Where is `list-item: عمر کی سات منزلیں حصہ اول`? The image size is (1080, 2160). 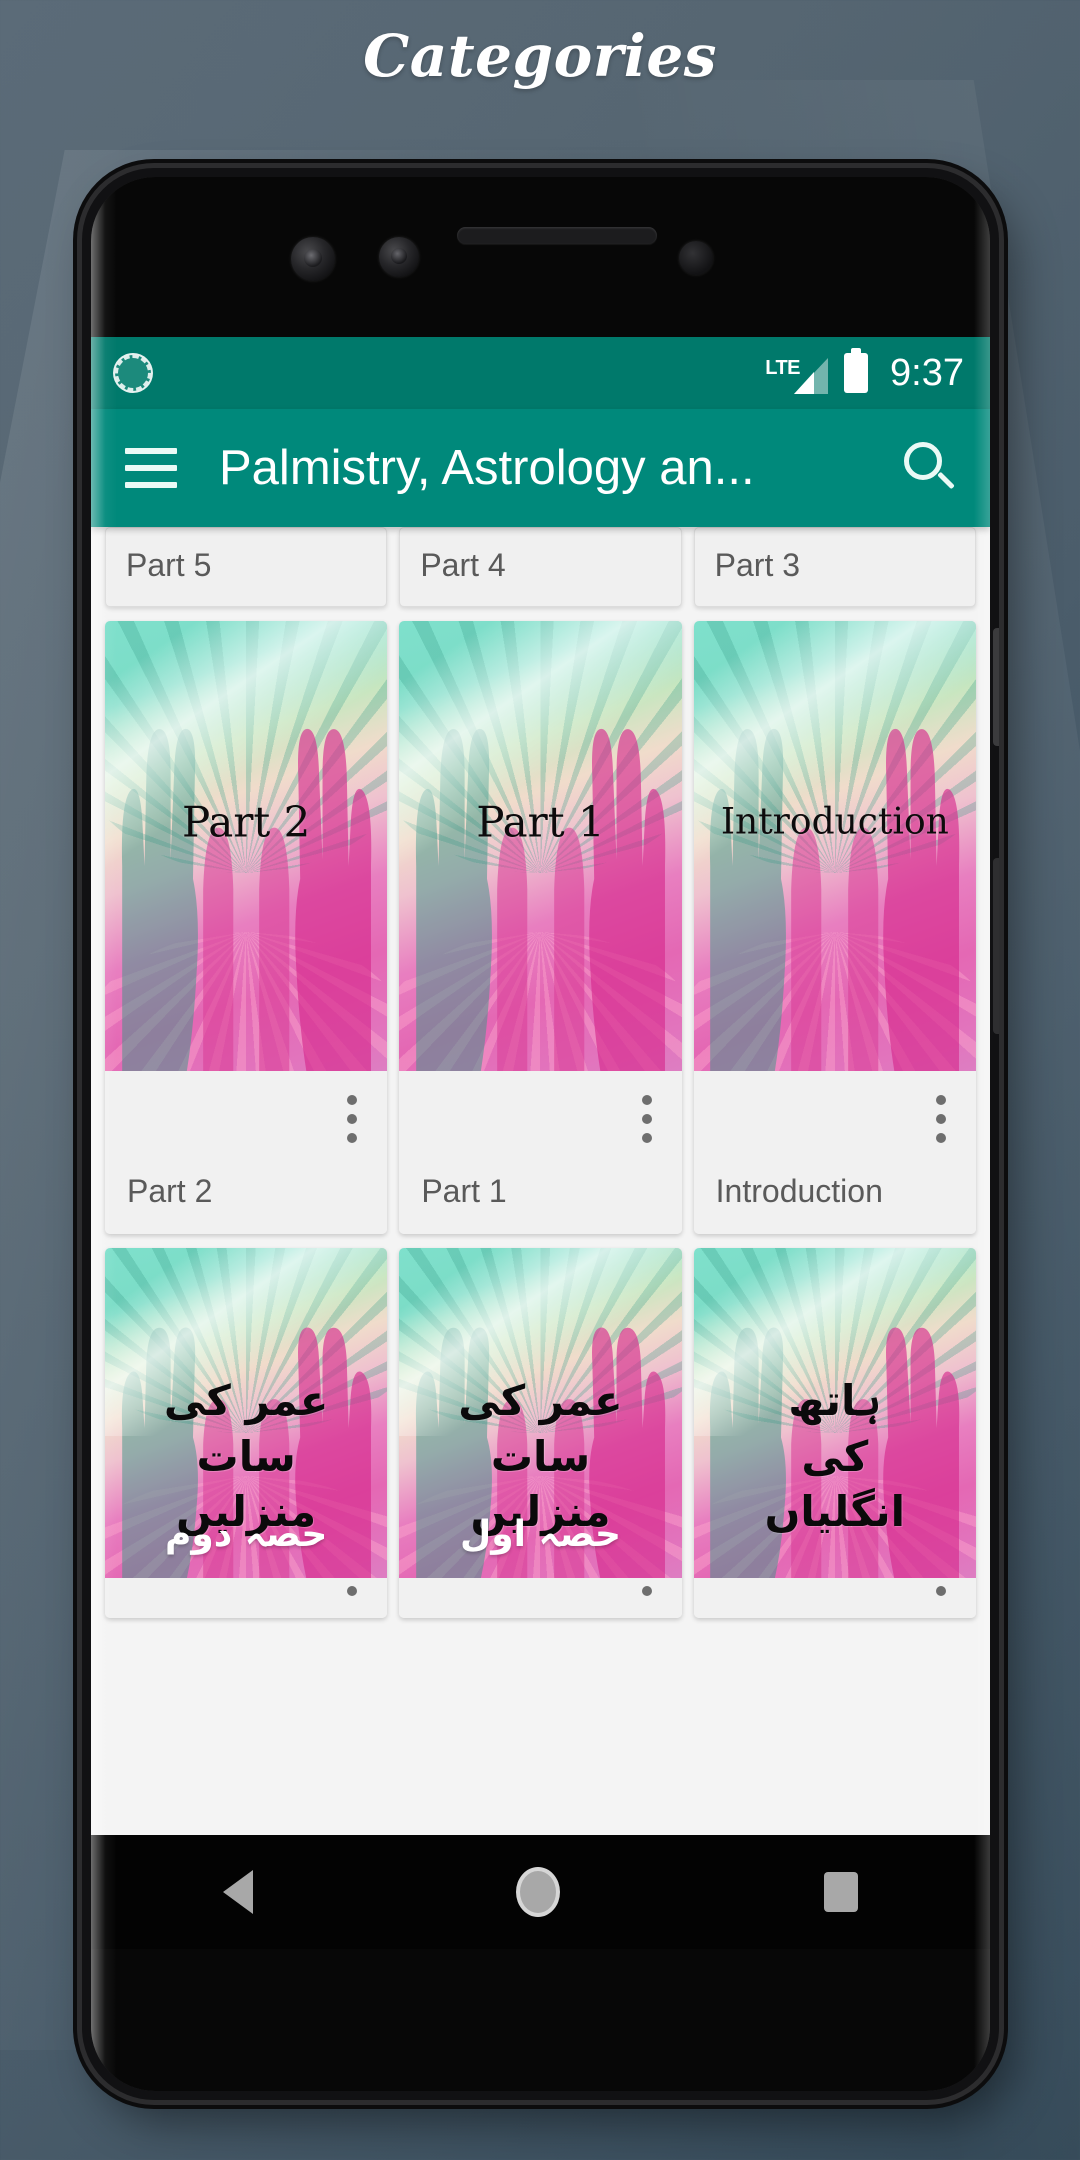
list-item: عمر کی سات منزلیں حصہ اول is located at coordinates (540, 1433).